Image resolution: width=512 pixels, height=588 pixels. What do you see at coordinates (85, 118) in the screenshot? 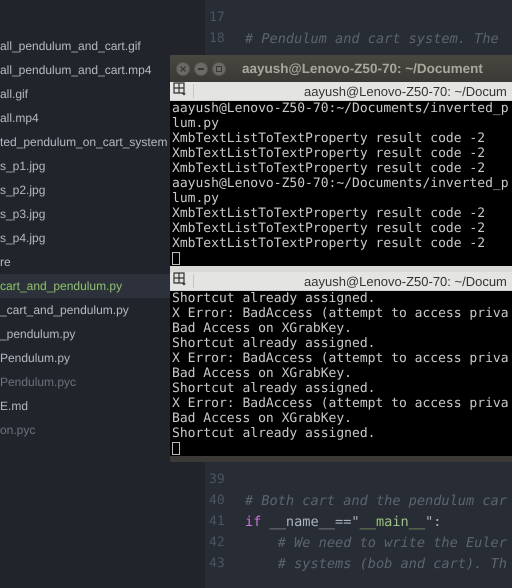
I see `file-row: all.mp4` at bounding box center [85, 118].